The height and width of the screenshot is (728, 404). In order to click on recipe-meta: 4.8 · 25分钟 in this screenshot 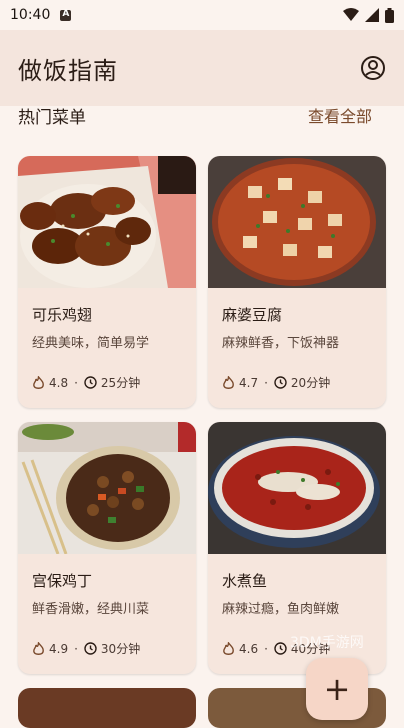, I will do `click(86, 382)`.